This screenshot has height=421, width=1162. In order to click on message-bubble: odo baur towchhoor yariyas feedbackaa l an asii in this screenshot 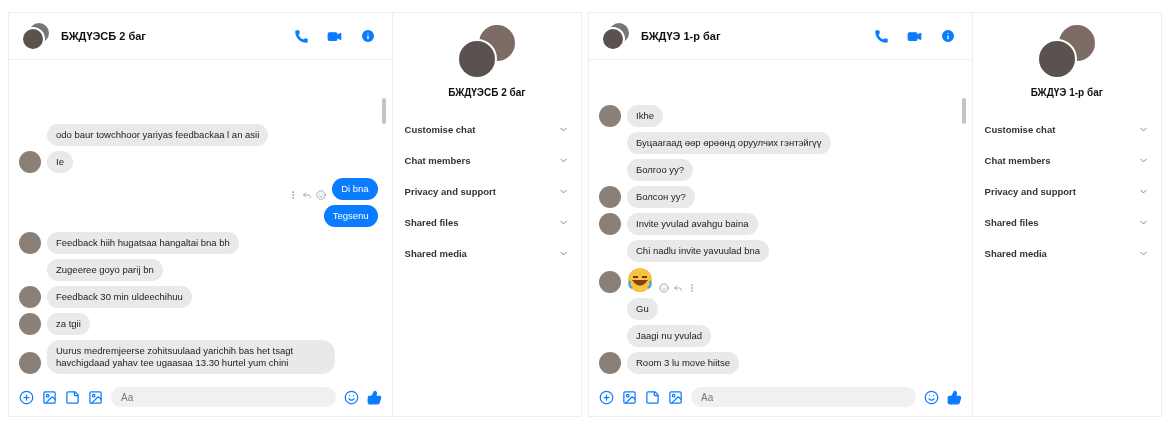, I will do `click(158, 135)`.